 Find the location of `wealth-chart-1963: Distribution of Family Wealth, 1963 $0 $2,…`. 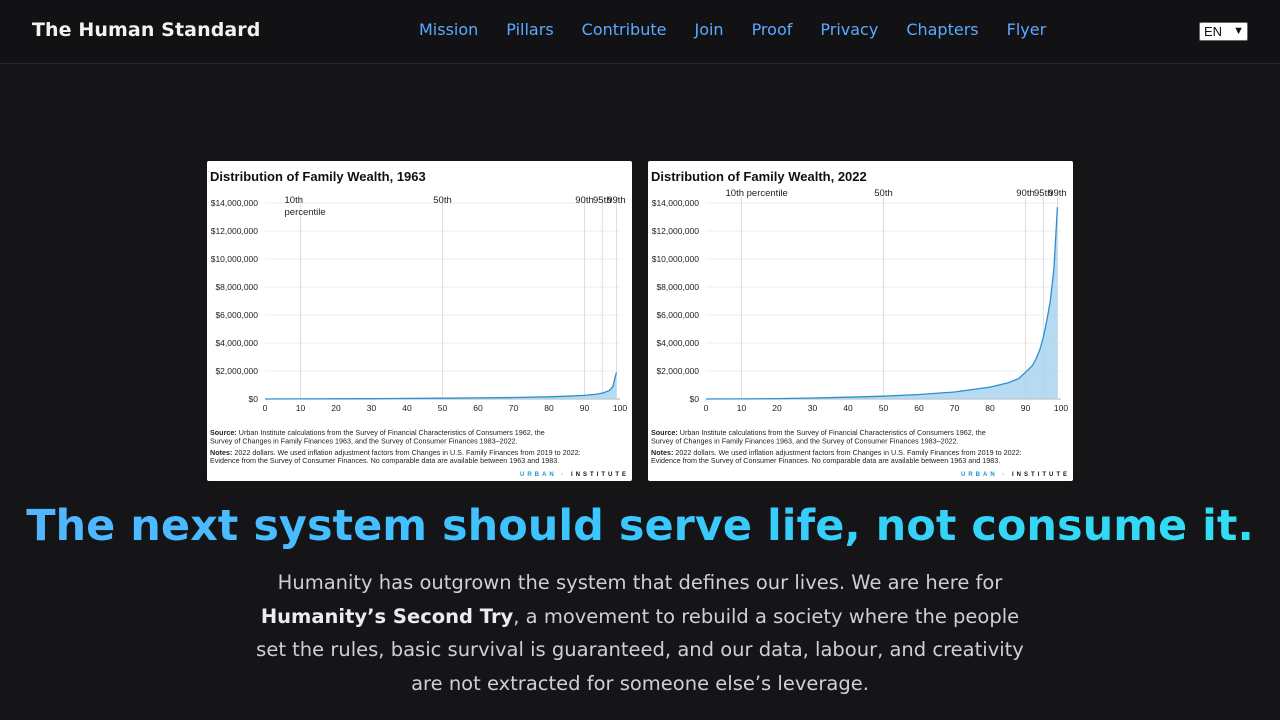

wealth-chart-1963: Distribution of Family Wealth, 1963 $0 $2,… is located at coordinates (419, 321).